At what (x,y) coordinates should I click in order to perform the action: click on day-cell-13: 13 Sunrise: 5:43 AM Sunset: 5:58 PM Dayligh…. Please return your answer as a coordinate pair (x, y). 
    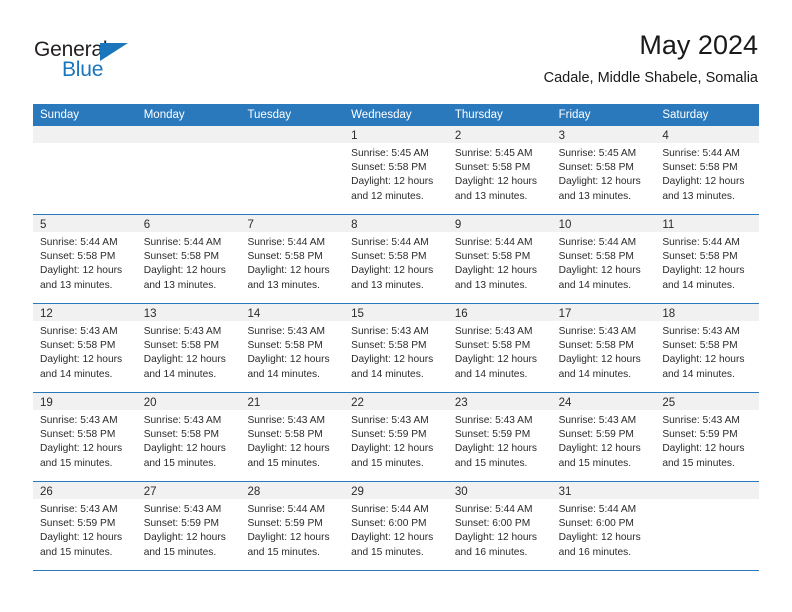
    Looking at the image, I should click on (188, 348).